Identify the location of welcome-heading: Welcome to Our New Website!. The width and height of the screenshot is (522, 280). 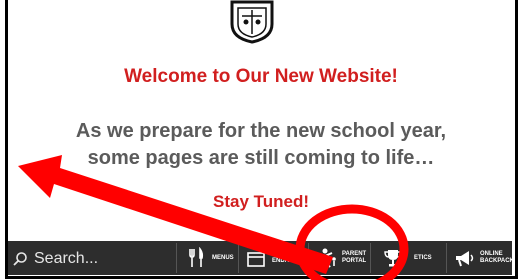
(261, 76).